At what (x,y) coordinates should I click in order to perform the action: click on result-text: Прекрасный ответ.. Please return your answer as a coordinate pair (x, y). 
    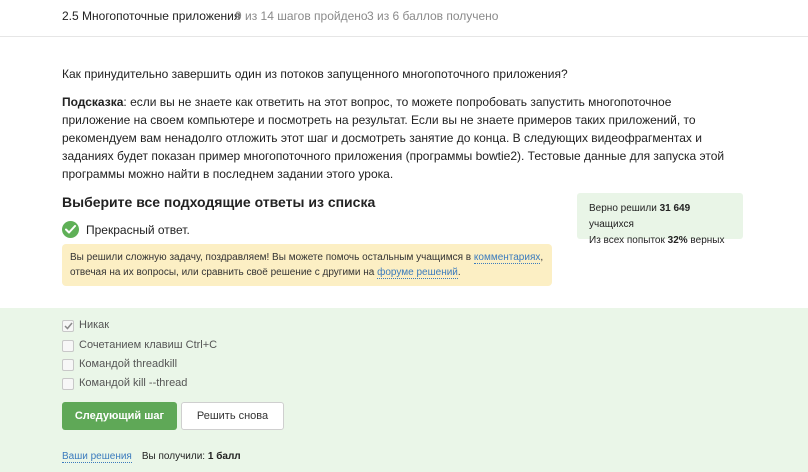
    Looking at the image, I should click on (138, 230).